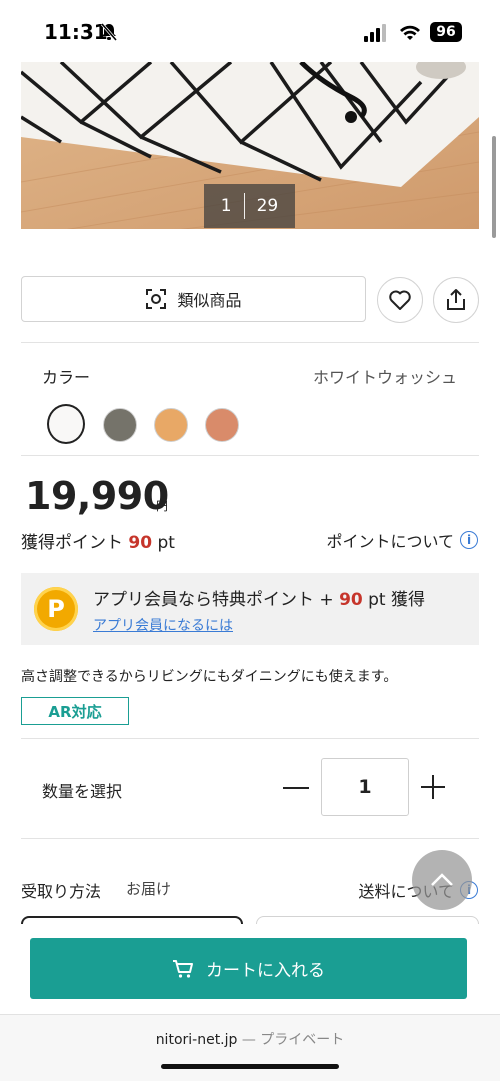 This screenshot has height=1081, width=500. Describe the element at coordinates (56, 609) in the screenshot. I see `point-coin-icon: P` at that location.